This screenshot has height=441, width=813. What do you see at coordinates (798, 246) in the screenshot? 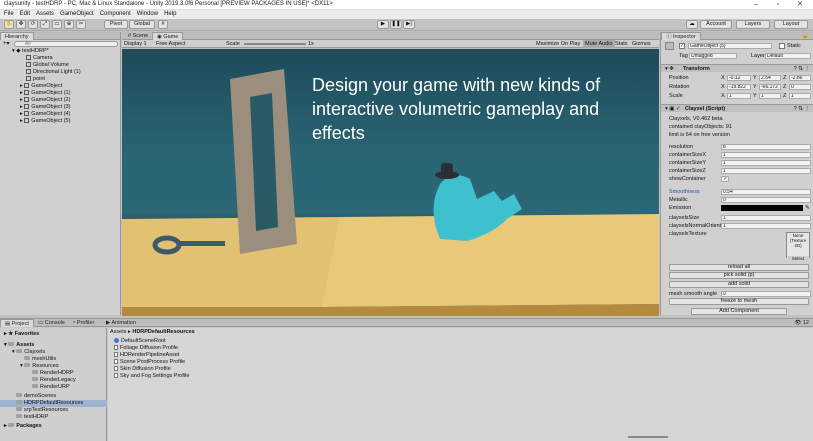
I see `texture-slot: None (Texture 2D) Select` at bounding box center [798, 246].